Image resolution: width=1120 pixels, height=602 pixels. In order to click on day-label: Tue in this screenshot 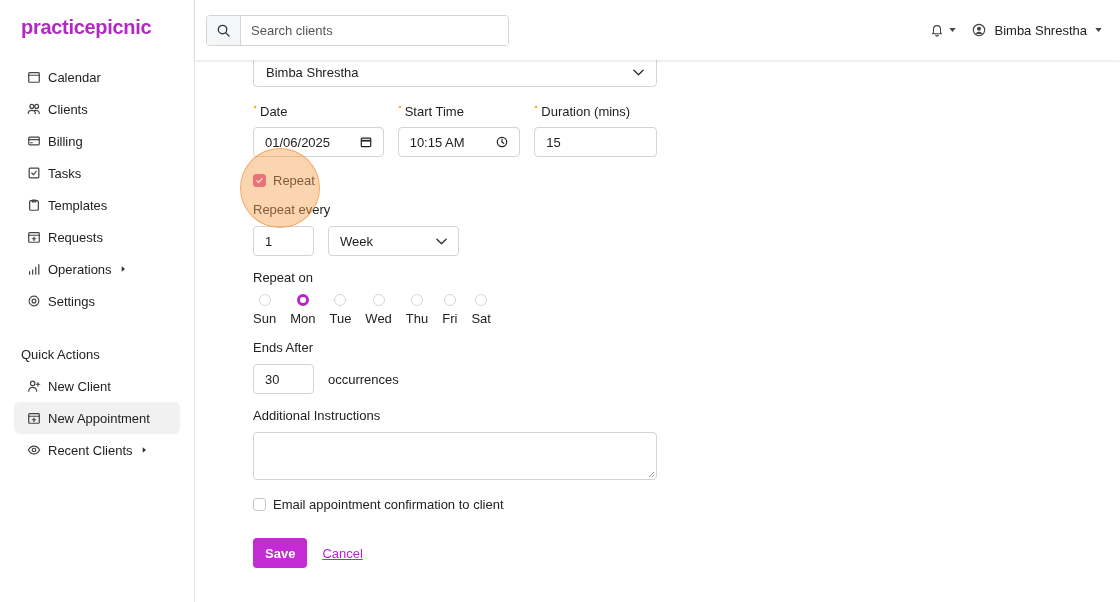, I will do `click(340, 318)`.